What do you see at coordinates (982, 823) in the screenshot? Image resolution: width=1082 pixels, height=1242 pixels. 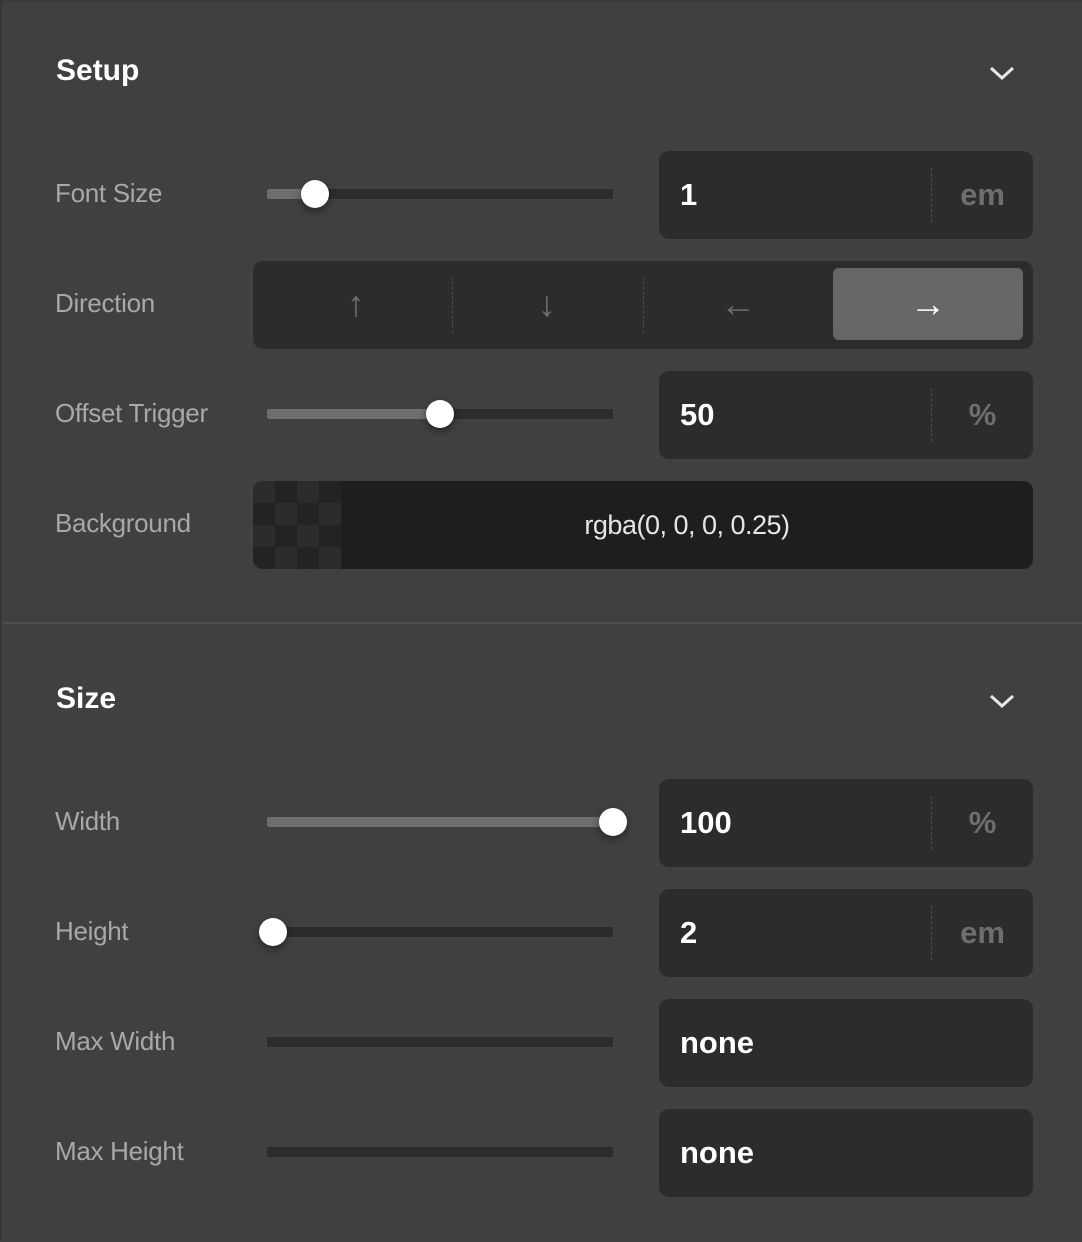 I see `width-unit: %` at bounding box center [982, 823].